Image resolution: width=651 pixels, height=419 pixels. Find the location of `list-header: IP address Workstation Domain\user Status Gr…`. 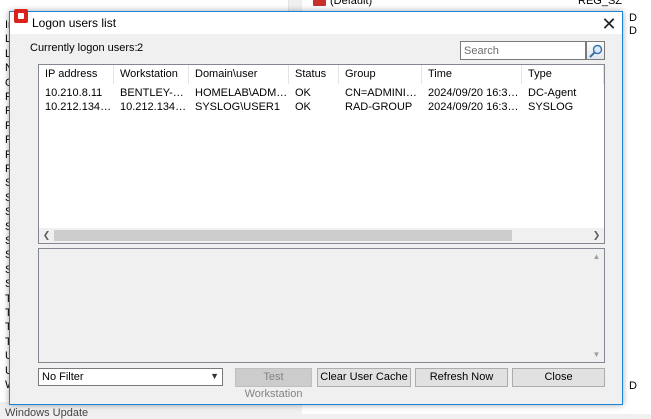

list-header: IP address Workstation Domain\user Status Gr… is located at coordinates (321, 74).